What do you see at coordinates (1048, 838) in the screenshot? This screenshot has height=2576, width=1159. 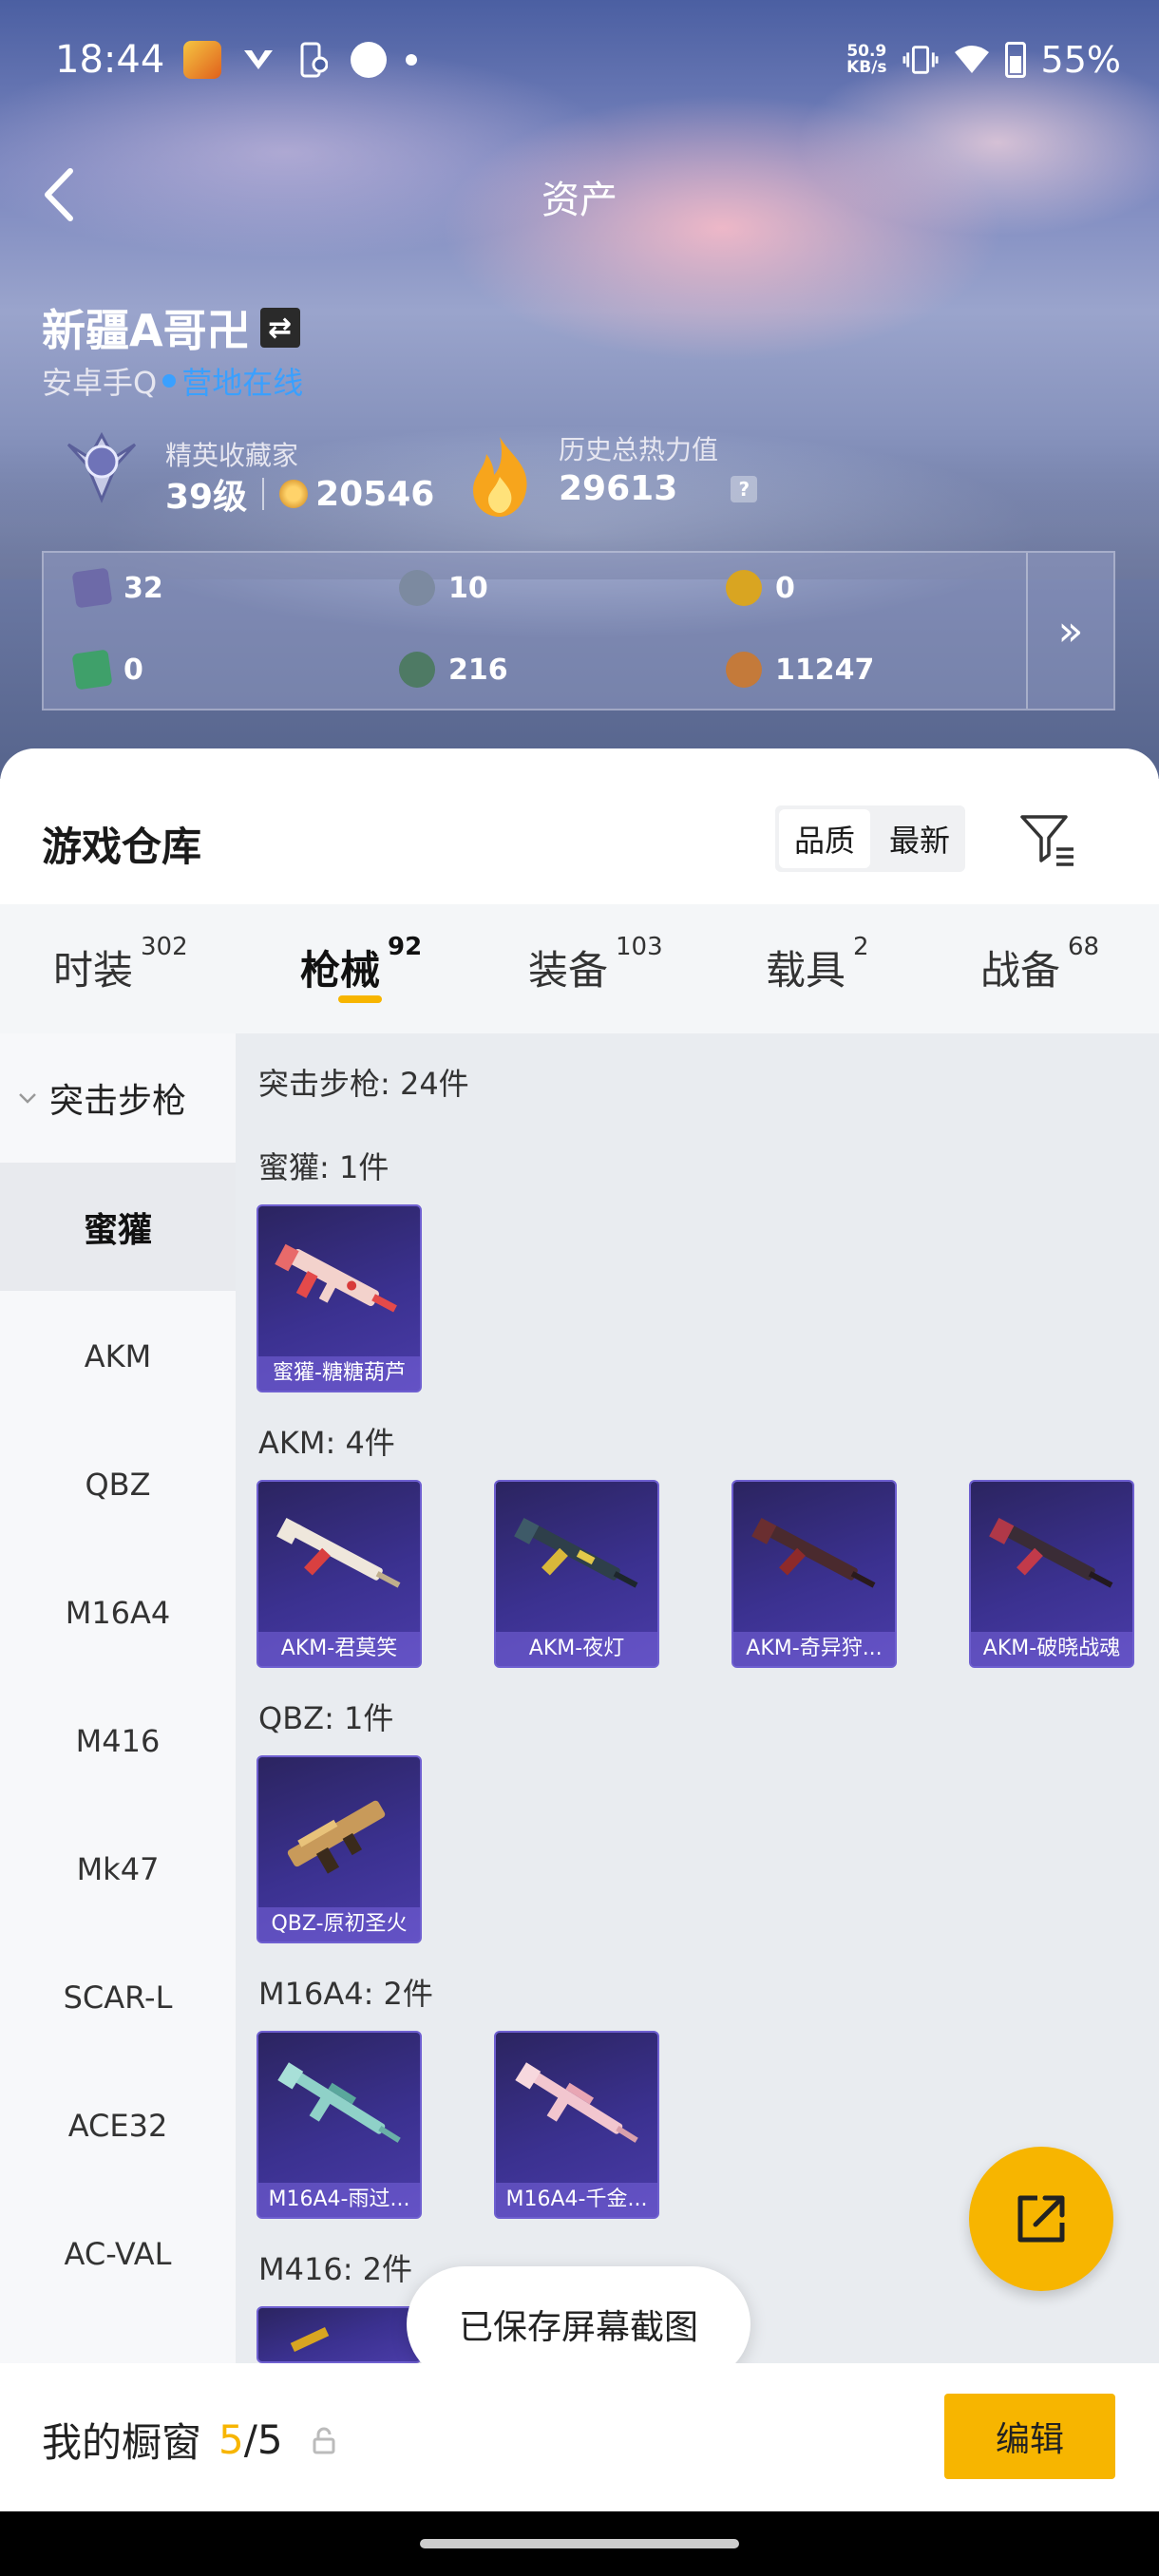 I see `filter-button` at bounding box center [1048, 838].